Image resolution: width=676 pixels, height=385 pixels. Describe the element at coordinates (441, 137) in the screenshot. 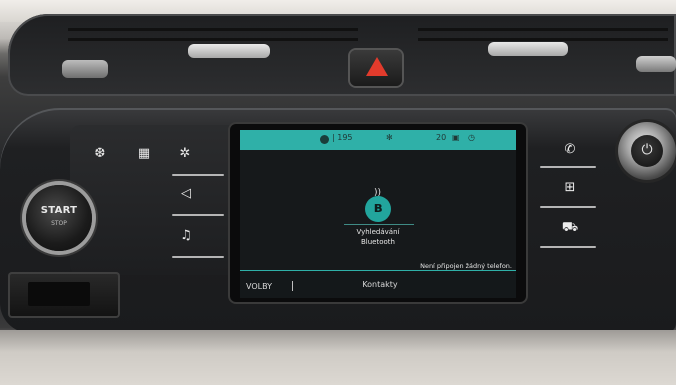

I see `volume-value: 20` at that location.